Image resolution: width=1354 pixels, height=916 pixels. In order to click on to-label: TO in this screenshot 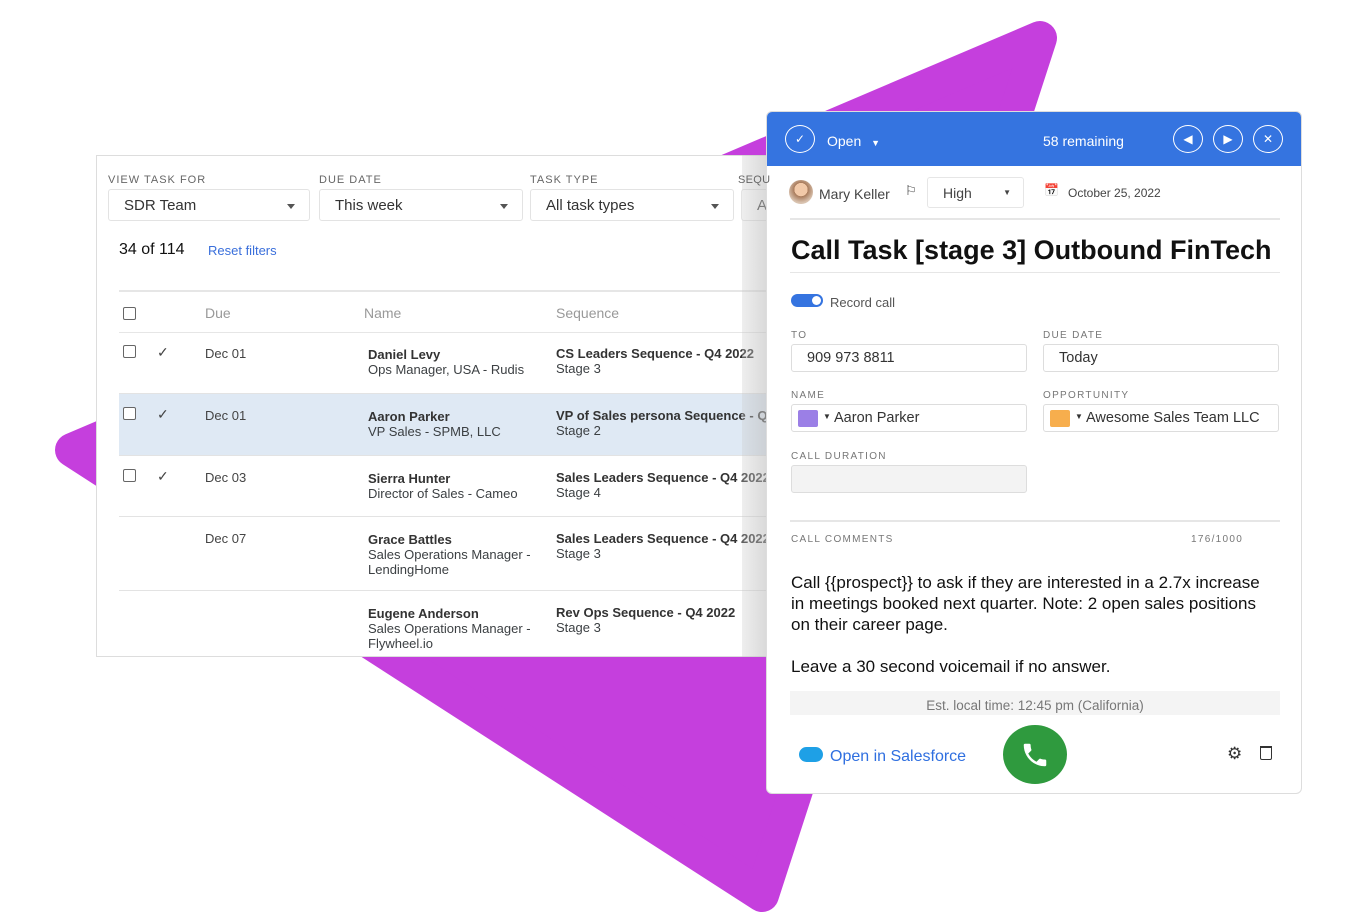, I will do `click(799, 335)`.